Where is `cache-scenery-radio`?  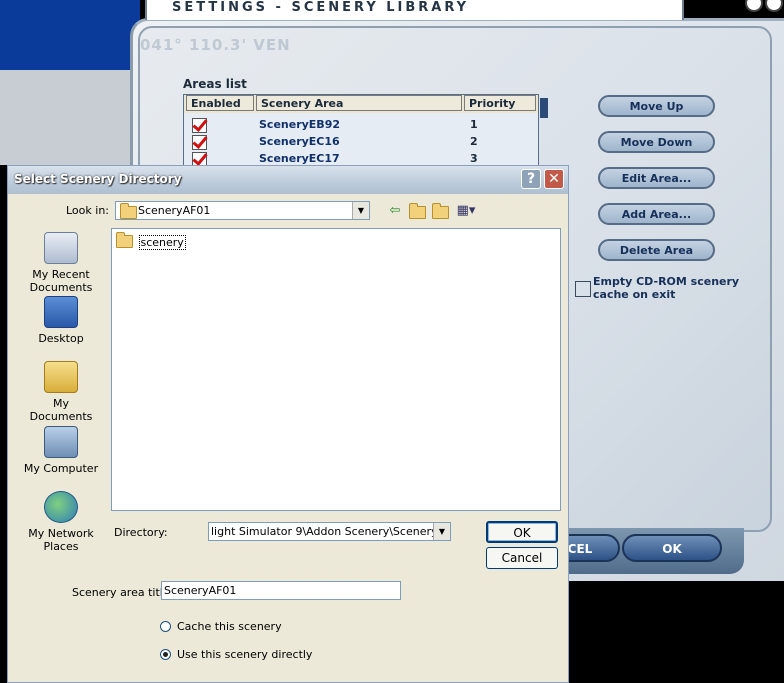
cache-scenery-radio is located at coordinates (165, 626).